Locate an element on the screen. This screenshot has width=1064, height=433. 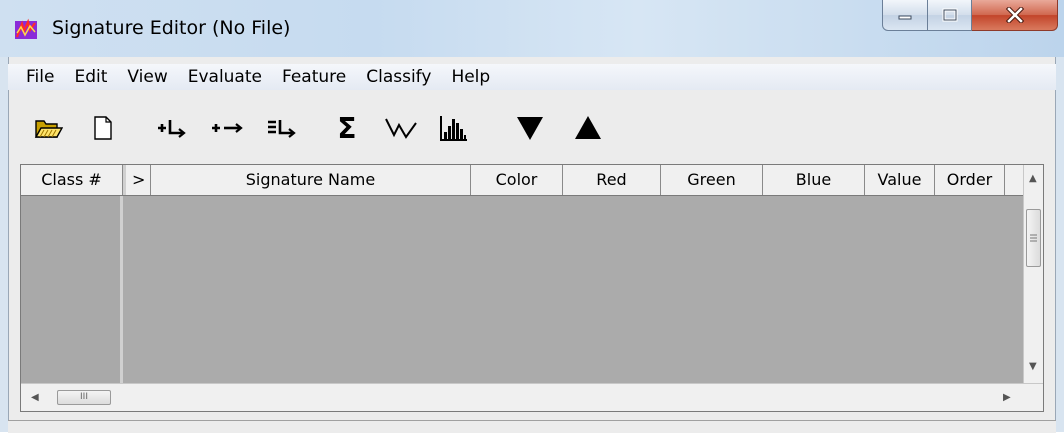
grip-icon is located at coordinates (1033, 238).